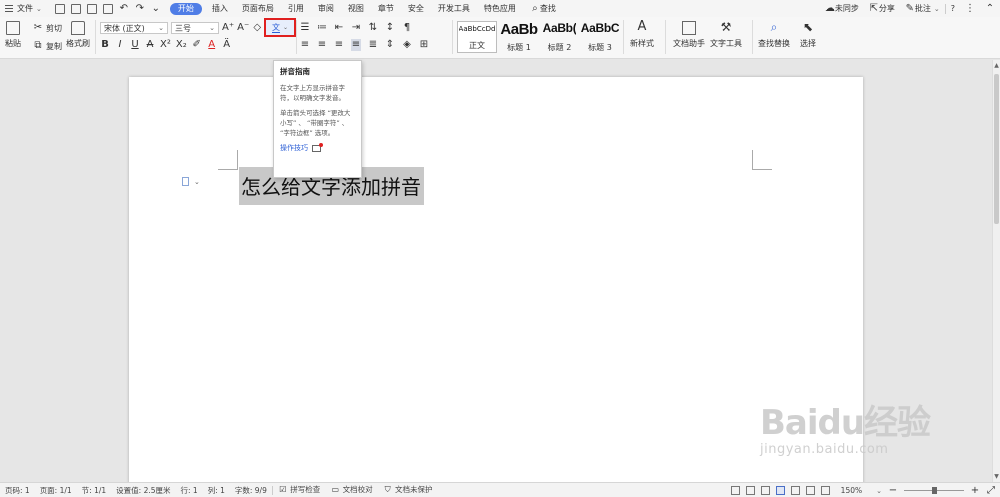 The image size is (1000, 497). What do you see at coordinates (191, 181) in the screenshot?
I see `paragraph-handle: ⌄` at bounding box center [191, 181].